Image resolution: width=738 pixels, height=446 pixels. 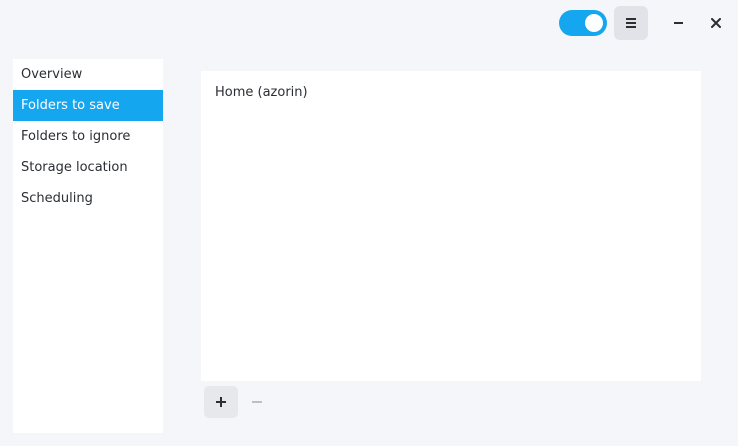 What do you see at coordinates (583, 23) in the screenshot?
I see `backup-toggle-switch` at bounding box center [583, 23].